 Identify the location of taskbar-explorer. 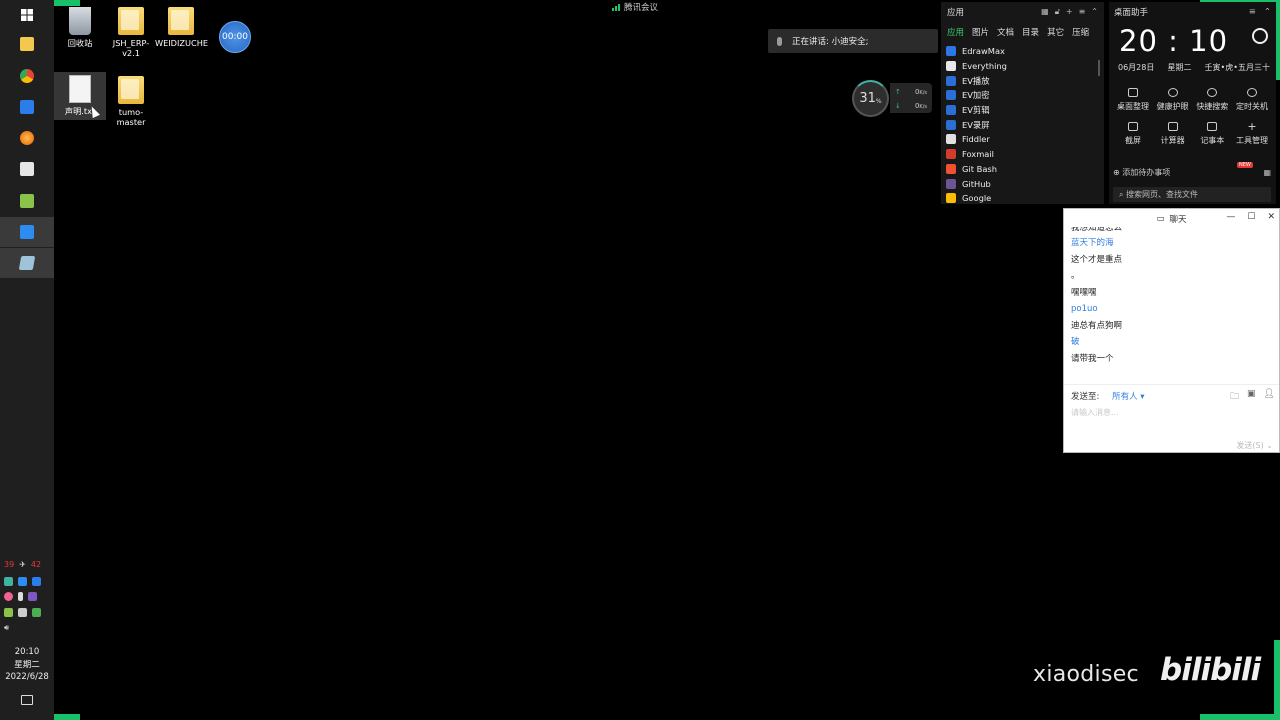
(27, 44).